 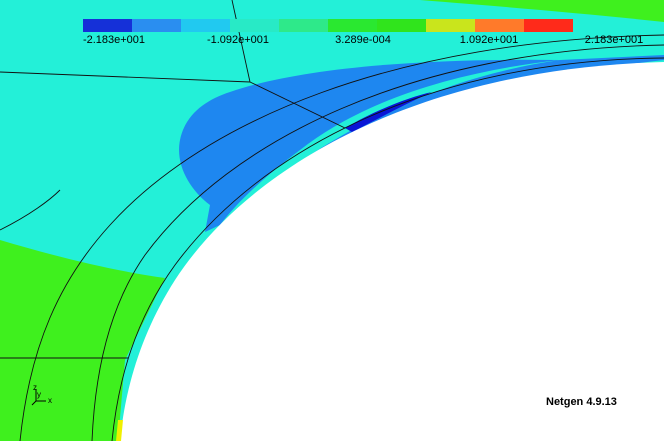 What do you see at coordinates (581, 402) in the screenshot?
I see `version-label: Netgen 4.9.13` at bounding box center [581, 402].